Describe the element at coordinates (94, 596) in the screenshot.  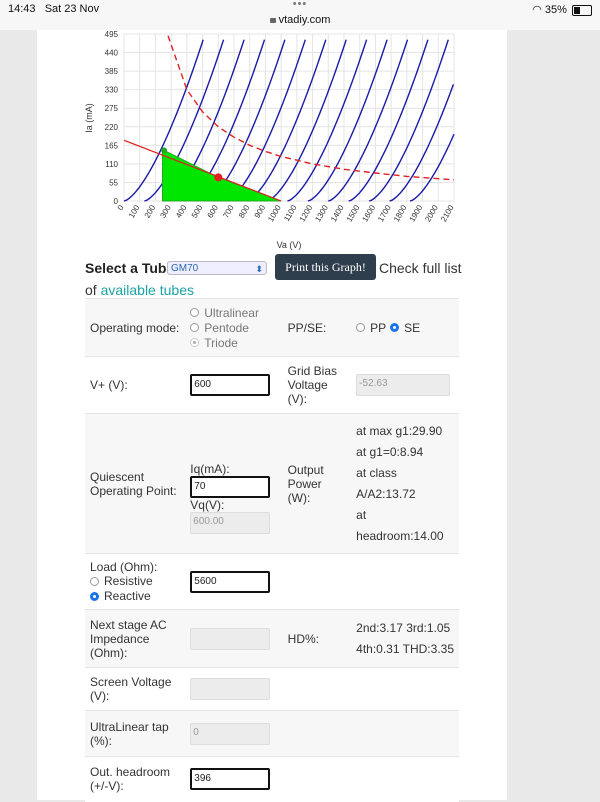
I see `radio-reactive` at that location.